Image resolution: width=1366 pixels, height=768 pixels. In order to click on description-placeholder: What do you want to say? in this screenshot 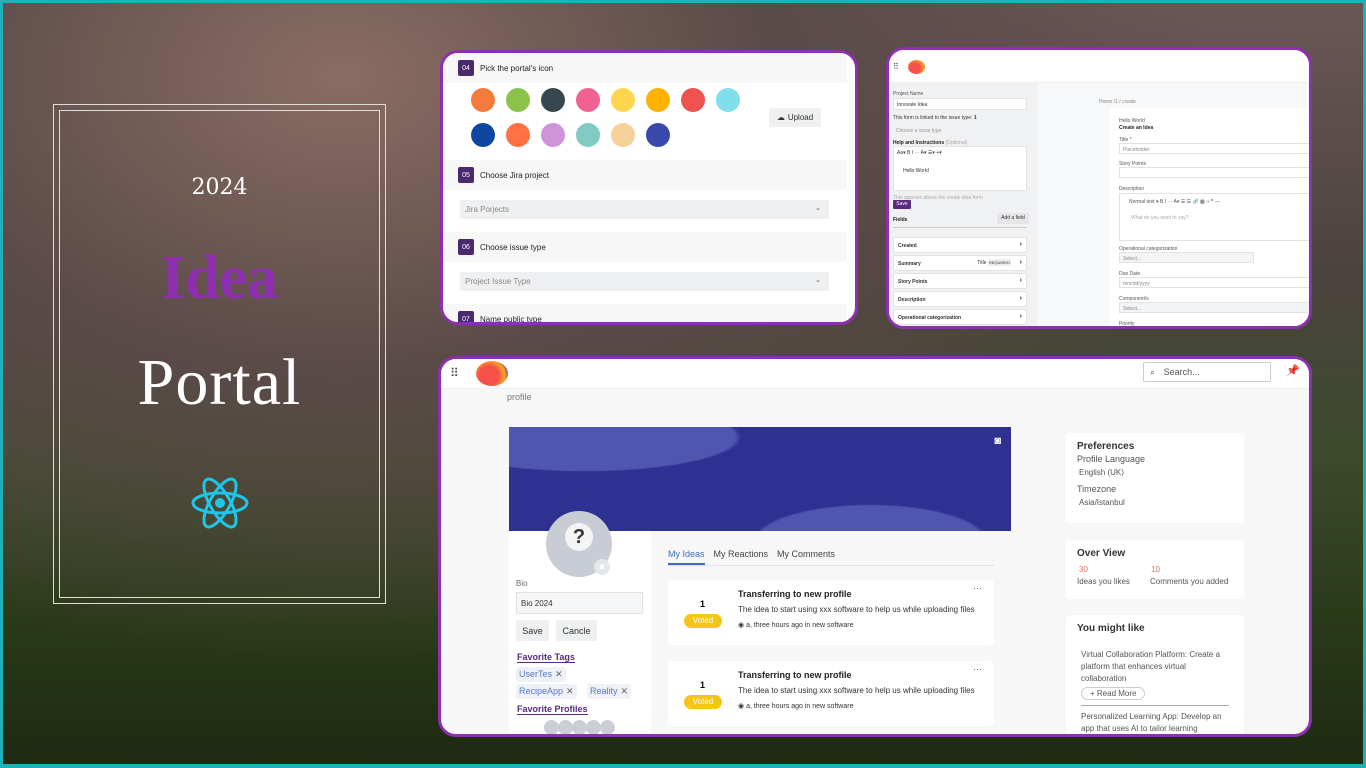, I will do `click(1160, 218)`.